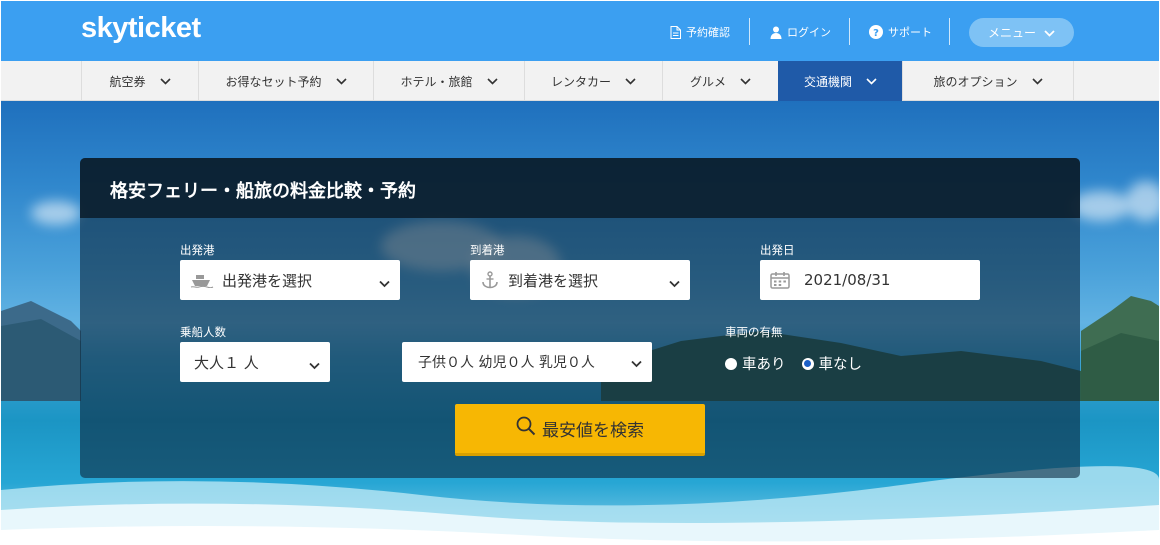 This screenshot has height=545, width=1160. What do you see at coordinates (776, 32) in the screenshot?
I see `user-icon` at bounding box center [776, 32].